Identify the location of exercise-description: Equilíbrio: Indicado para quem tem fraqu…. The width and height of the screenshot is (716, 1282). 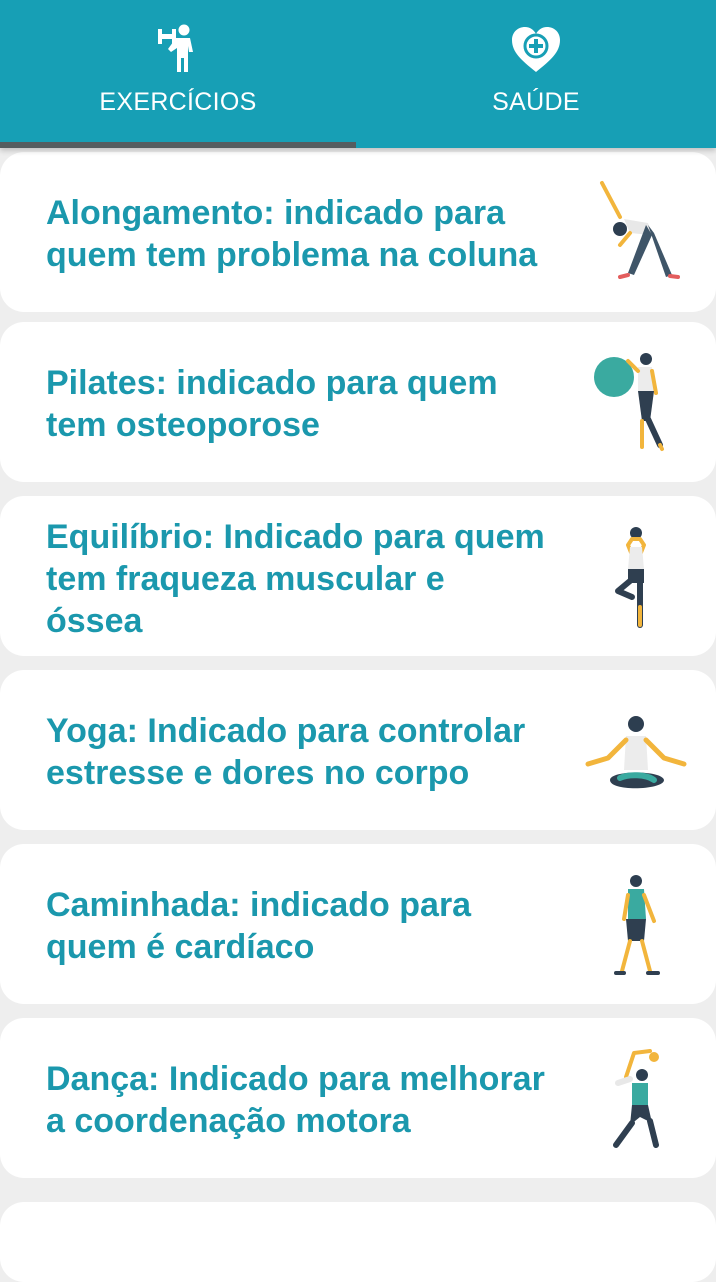
(295, 579).